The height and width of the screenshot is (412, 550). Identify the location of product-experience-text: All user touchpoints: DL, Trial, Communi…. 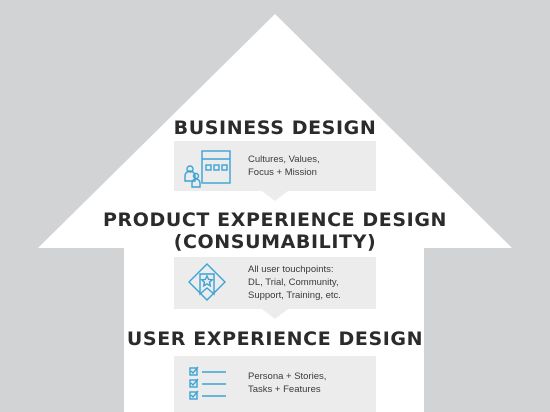
(294, 282).